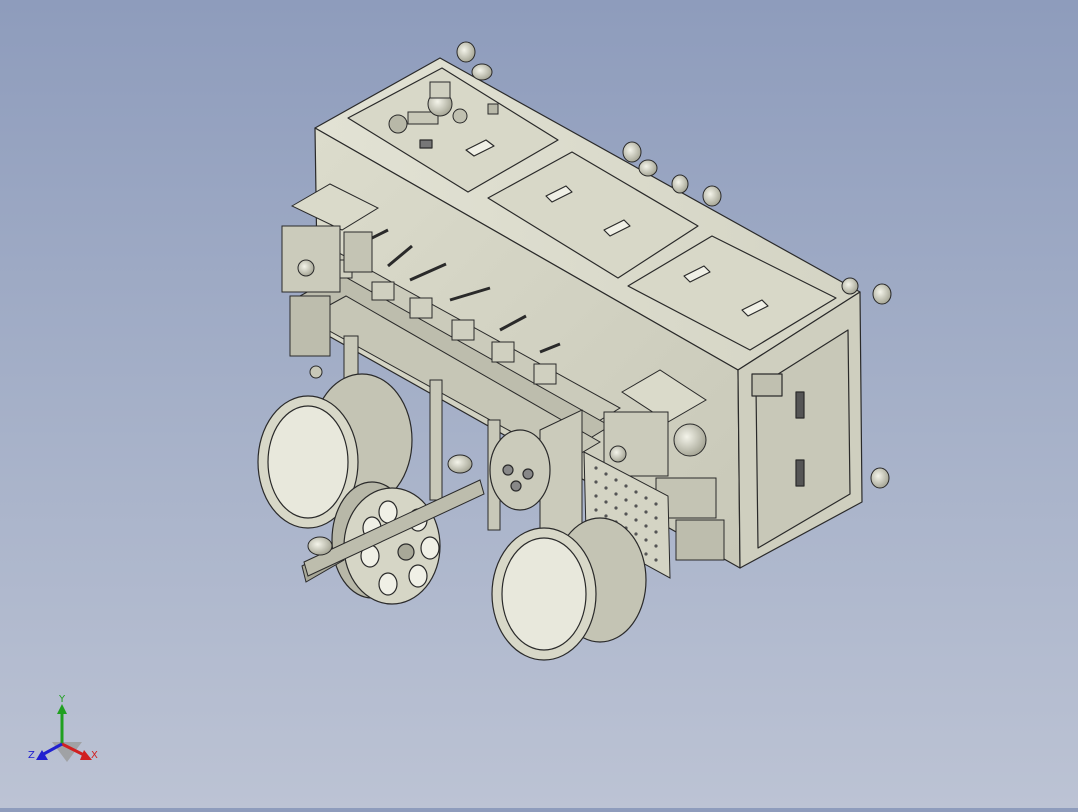 The image size is (1078, 812). I want to click on y-axis-label: Y, so click(62, 699).